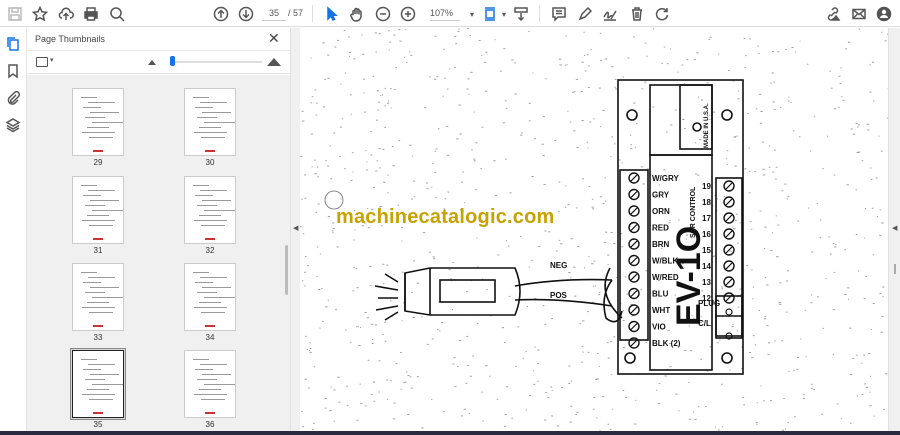 This screenshot has height=435, width=900. I want to click on sign-icon, so click(610, 14).